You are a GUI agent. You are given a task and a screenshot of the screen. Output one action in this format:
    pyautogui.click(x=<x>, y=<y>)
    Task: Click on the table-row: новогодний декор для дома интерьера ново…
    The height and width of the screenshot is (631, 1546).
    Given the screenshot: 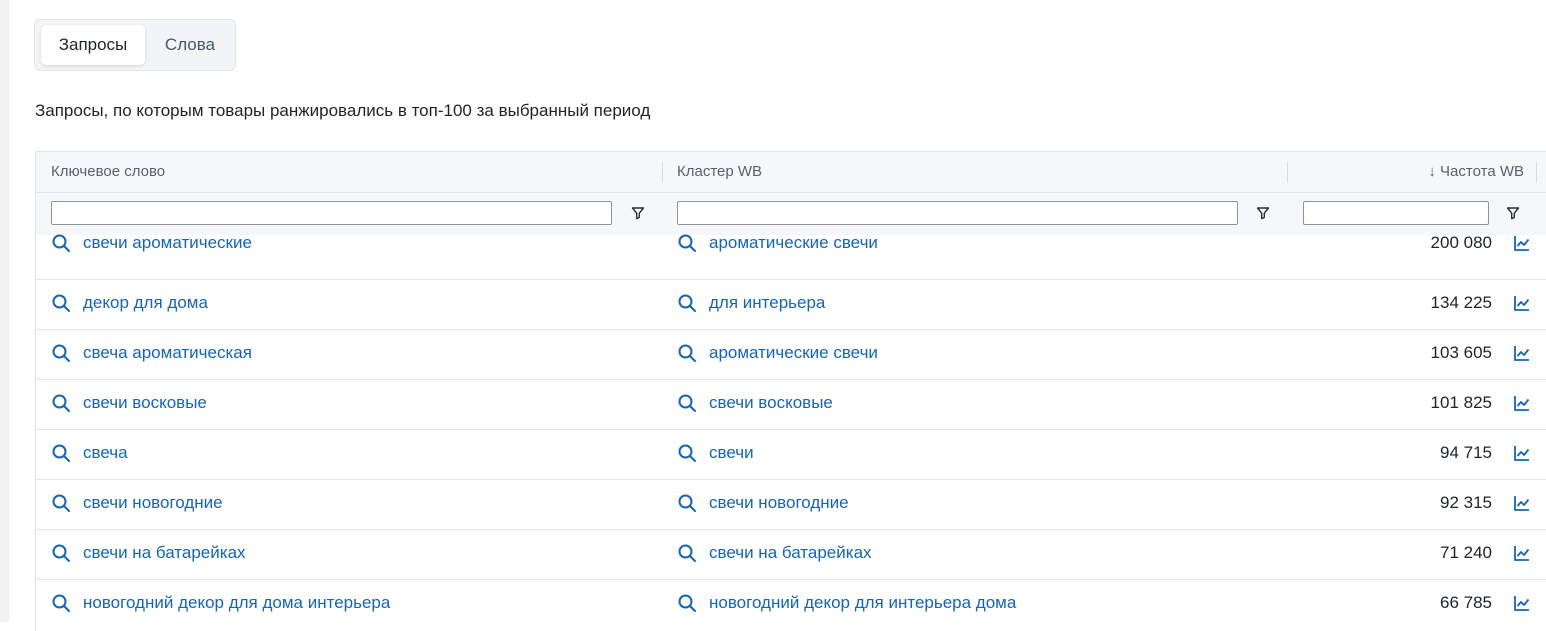 What is the action you would take?
    pyautogui.click(x=791, y=605)
    